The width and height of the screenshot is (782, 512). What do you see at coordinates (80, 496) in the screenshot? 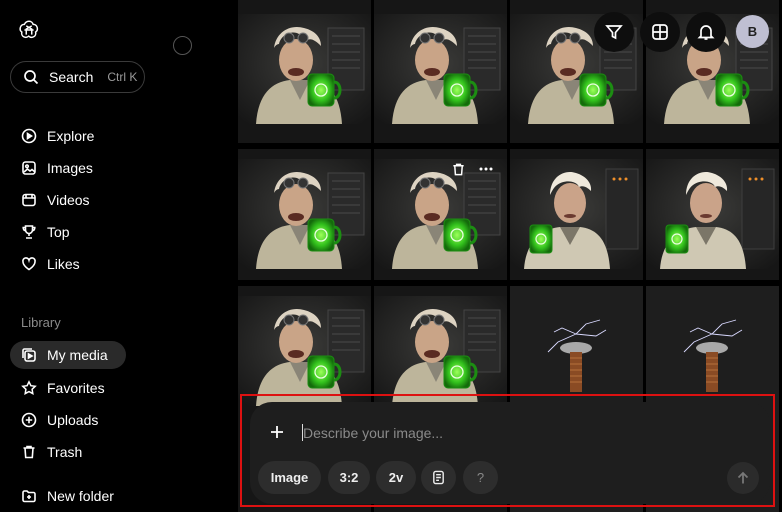
I see `new-folder-label: New folder` at bounding box center [80, 496].